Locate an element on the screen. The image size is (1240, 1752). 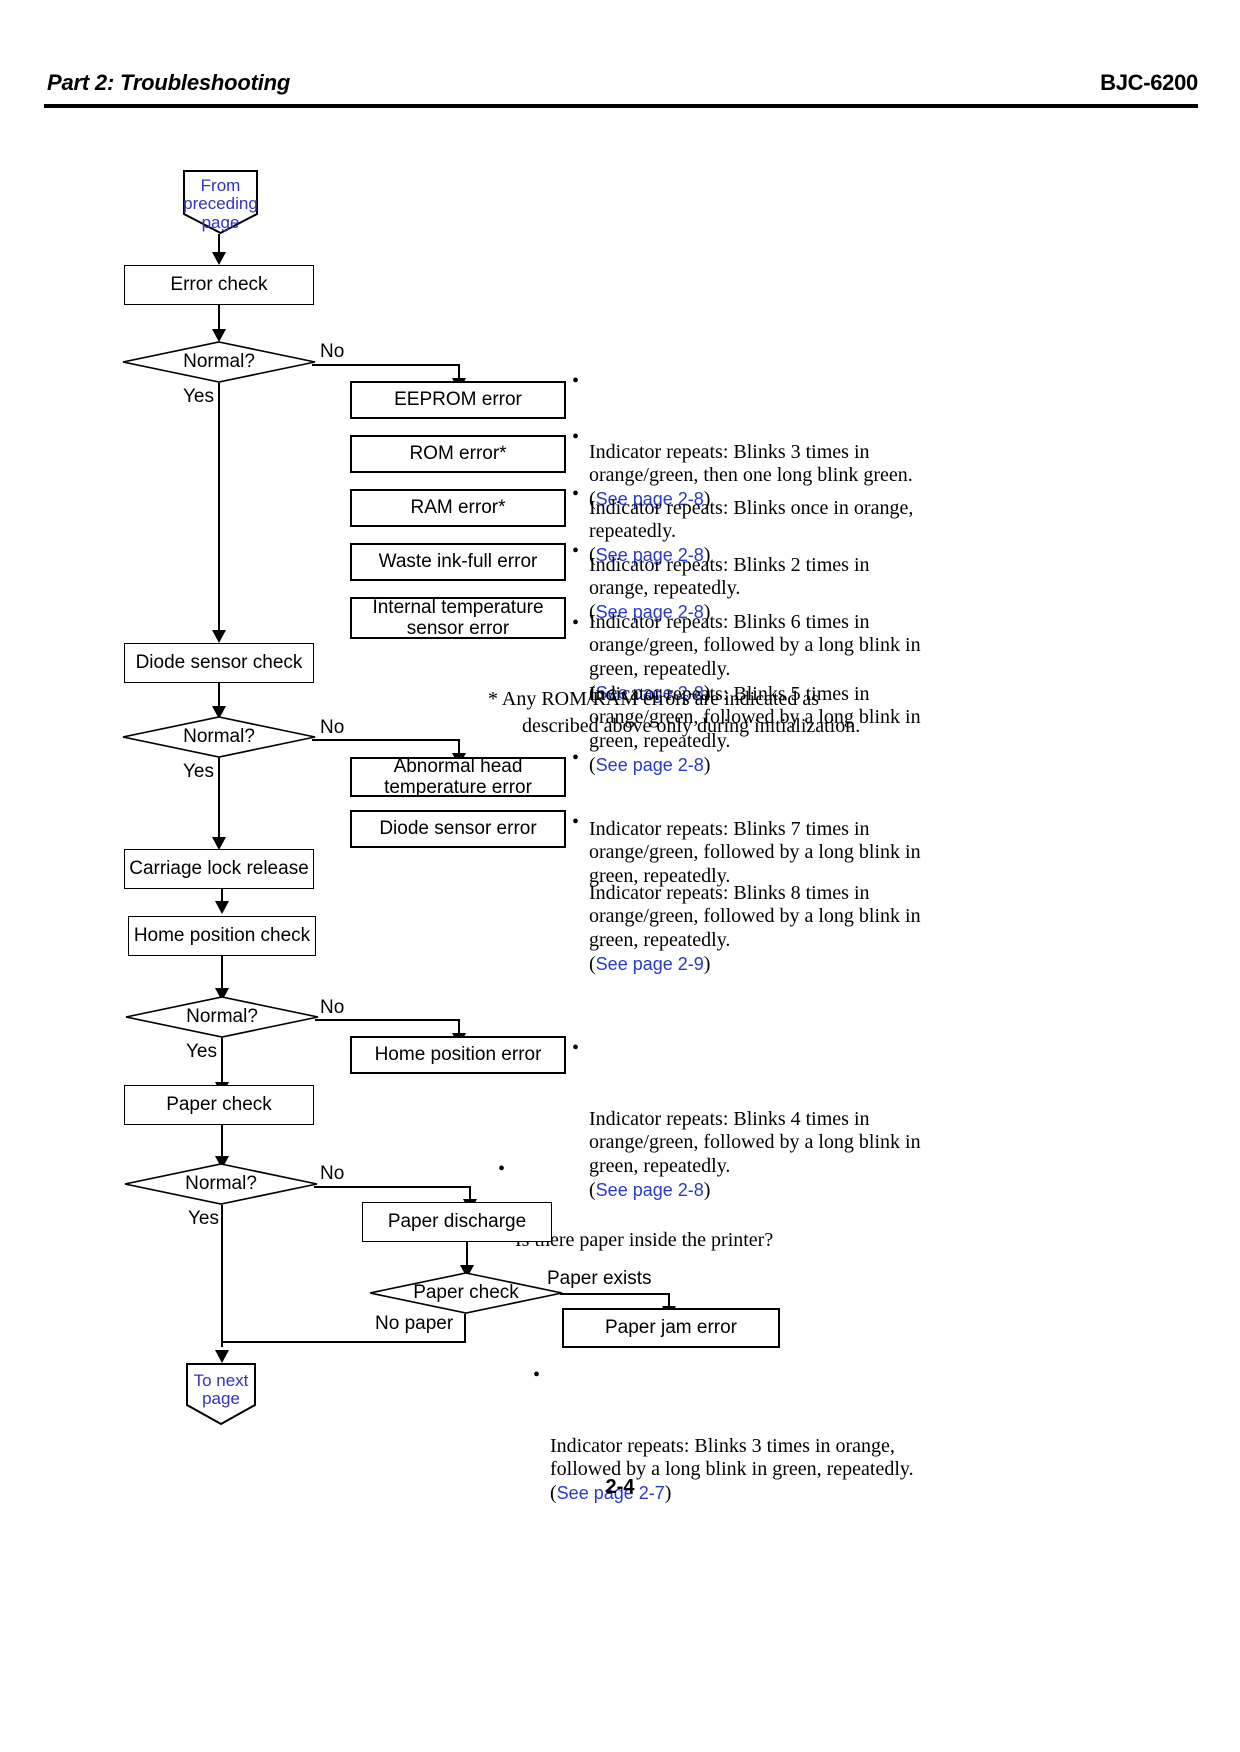
process-diode-sensor-check-label: Diode sensor check is located at coordinates (219, 663).